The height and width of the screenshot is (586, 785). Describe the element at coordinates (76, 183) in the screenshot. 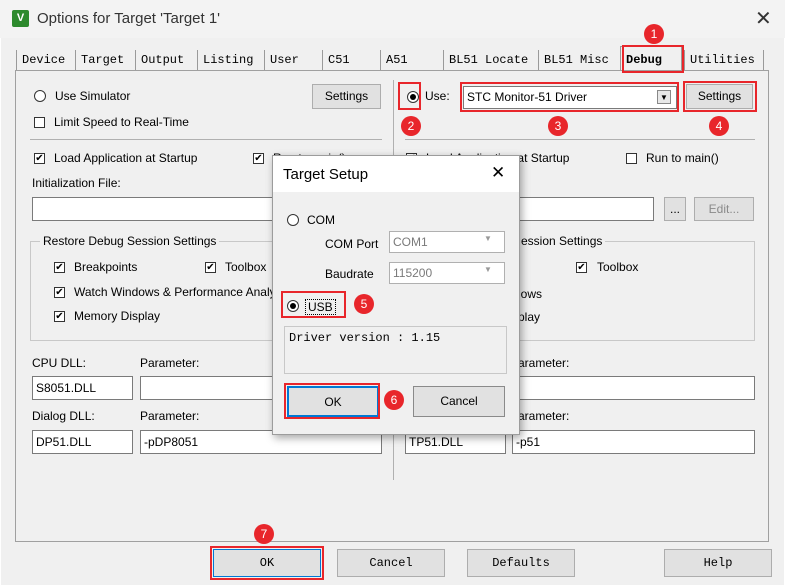

I see `init-file-label: Initialization File:` at that location.